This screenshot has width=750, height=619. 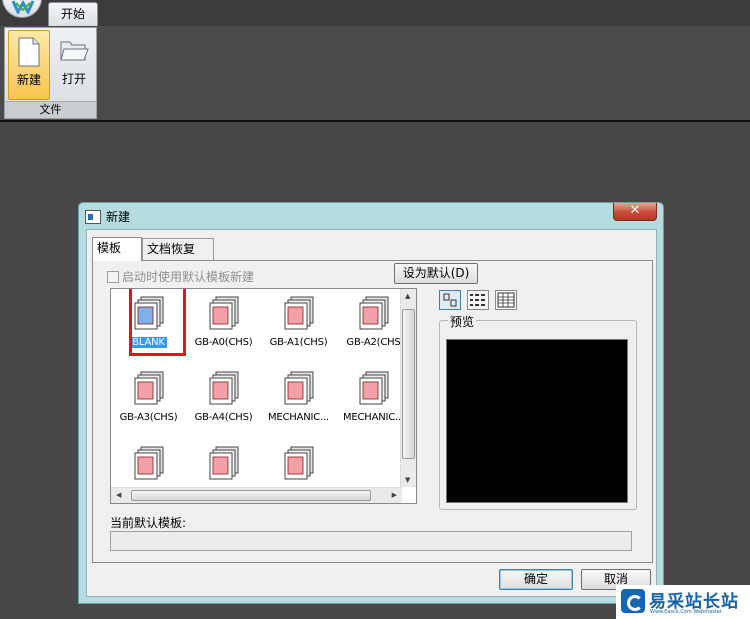 I want to click on startup-checkbox-label: 启动时使用默认模板新建, so click(x=188, y=277).